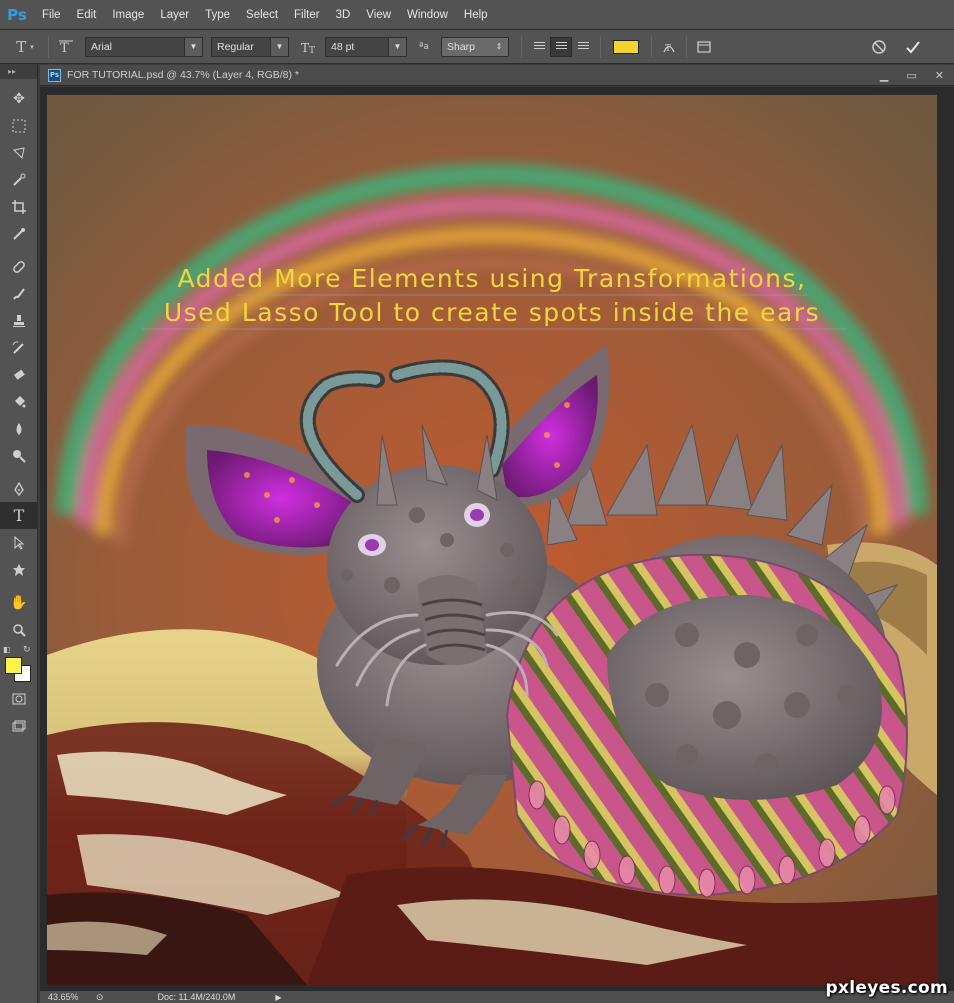  What do you see at coordinates (939, 75) in the screenshot?
I see `close-icon: ✕` at bounding box center [939, 75].